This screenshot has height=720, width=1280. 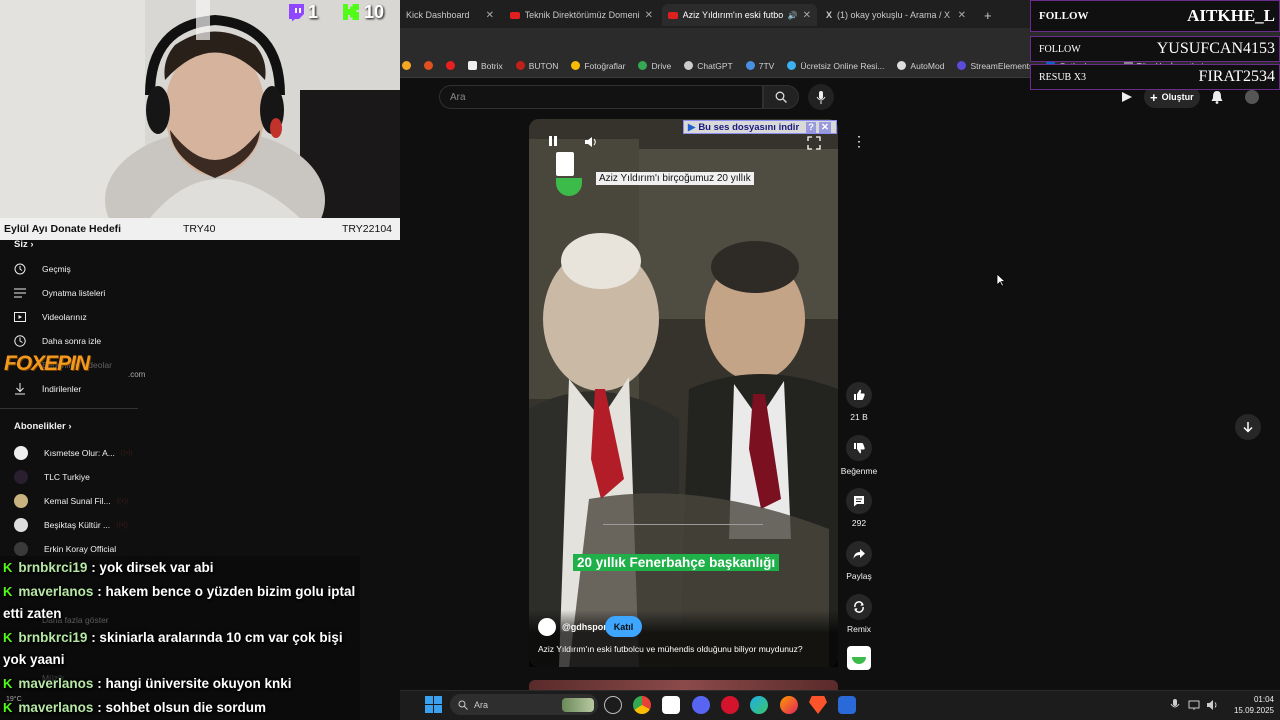 I want to click on chrome-icon, so click(x=642, y=705).